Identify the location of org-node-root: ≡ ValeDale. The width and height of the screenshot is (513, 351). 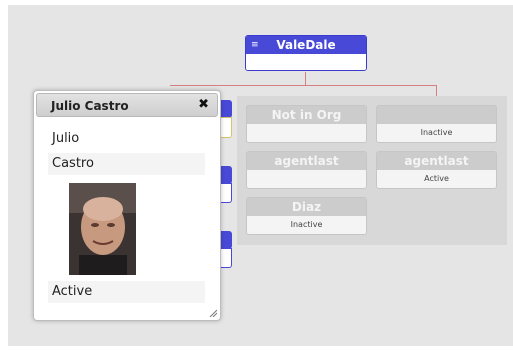
(306, 53).